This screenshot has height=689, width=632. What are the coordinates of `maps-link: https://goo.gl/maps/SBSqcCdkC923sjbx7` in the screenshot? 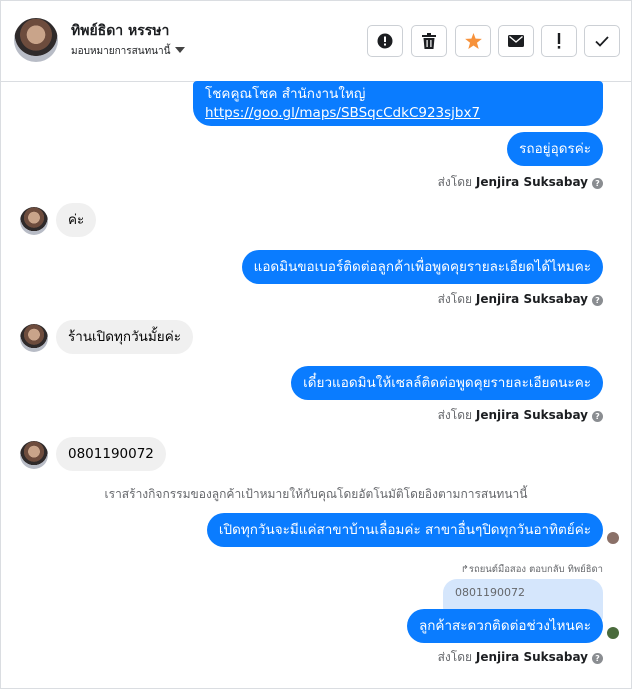 It's located at (342, 113).